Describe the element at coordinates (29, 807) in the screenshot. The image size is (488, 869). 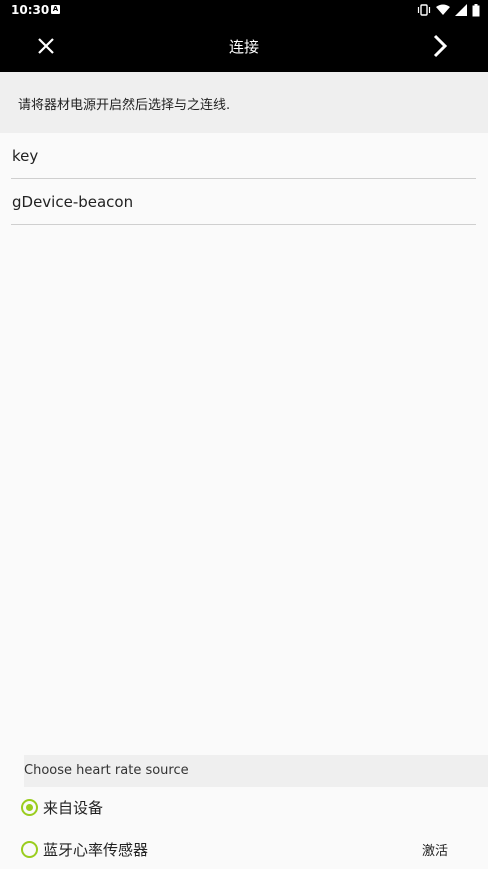
I see `radio-button-from-device` at that location.